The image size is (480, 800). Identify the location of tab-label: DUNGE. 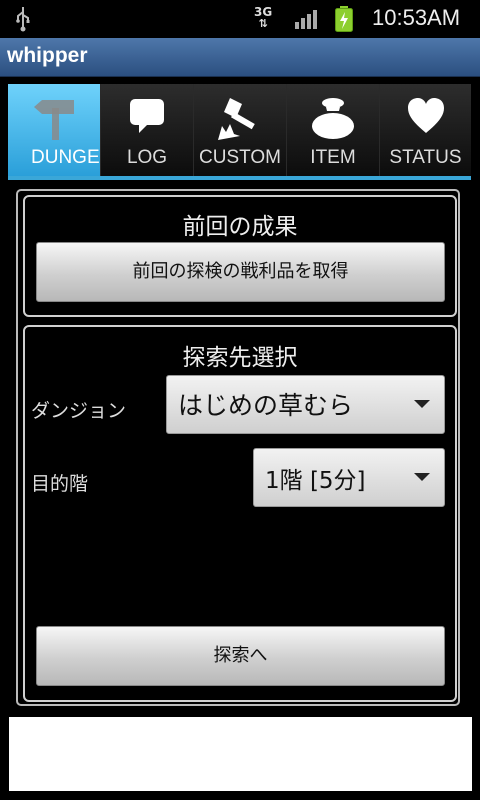
(65, 157).